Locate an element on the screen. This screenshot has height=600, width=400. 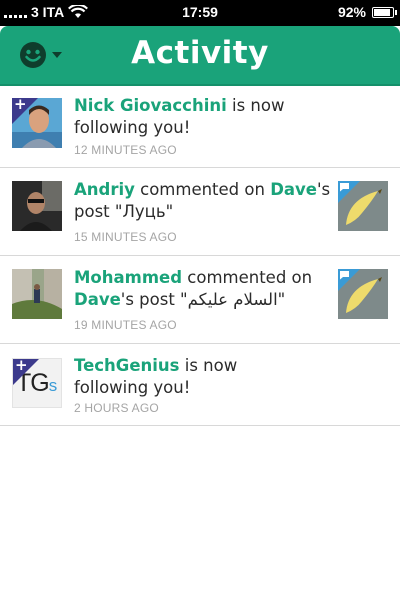
activity-message-end: 's post "السلام عليكم" is located at coordinates (203, 299).